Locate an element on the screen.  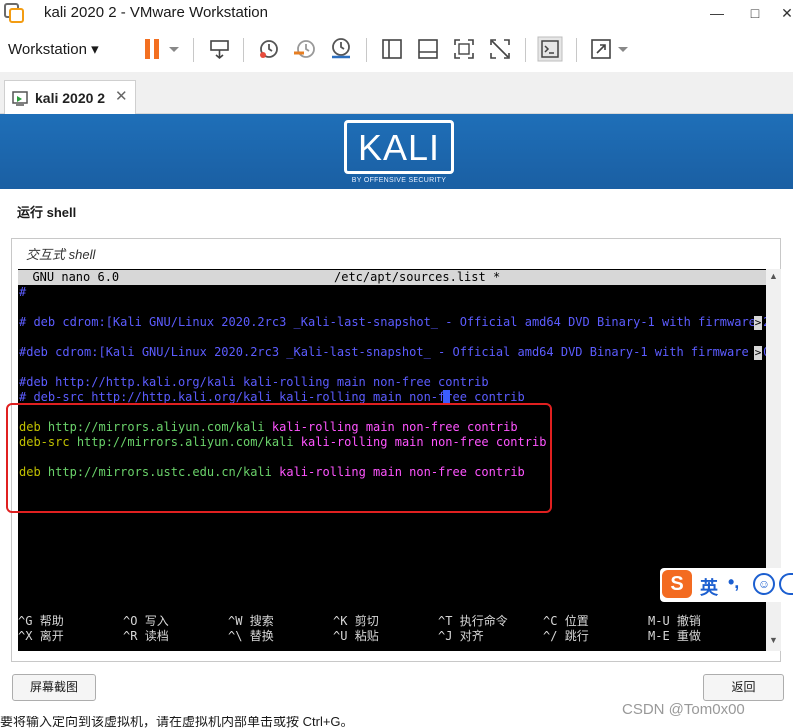
snapshot-icon is located at coordinates (269, 49).